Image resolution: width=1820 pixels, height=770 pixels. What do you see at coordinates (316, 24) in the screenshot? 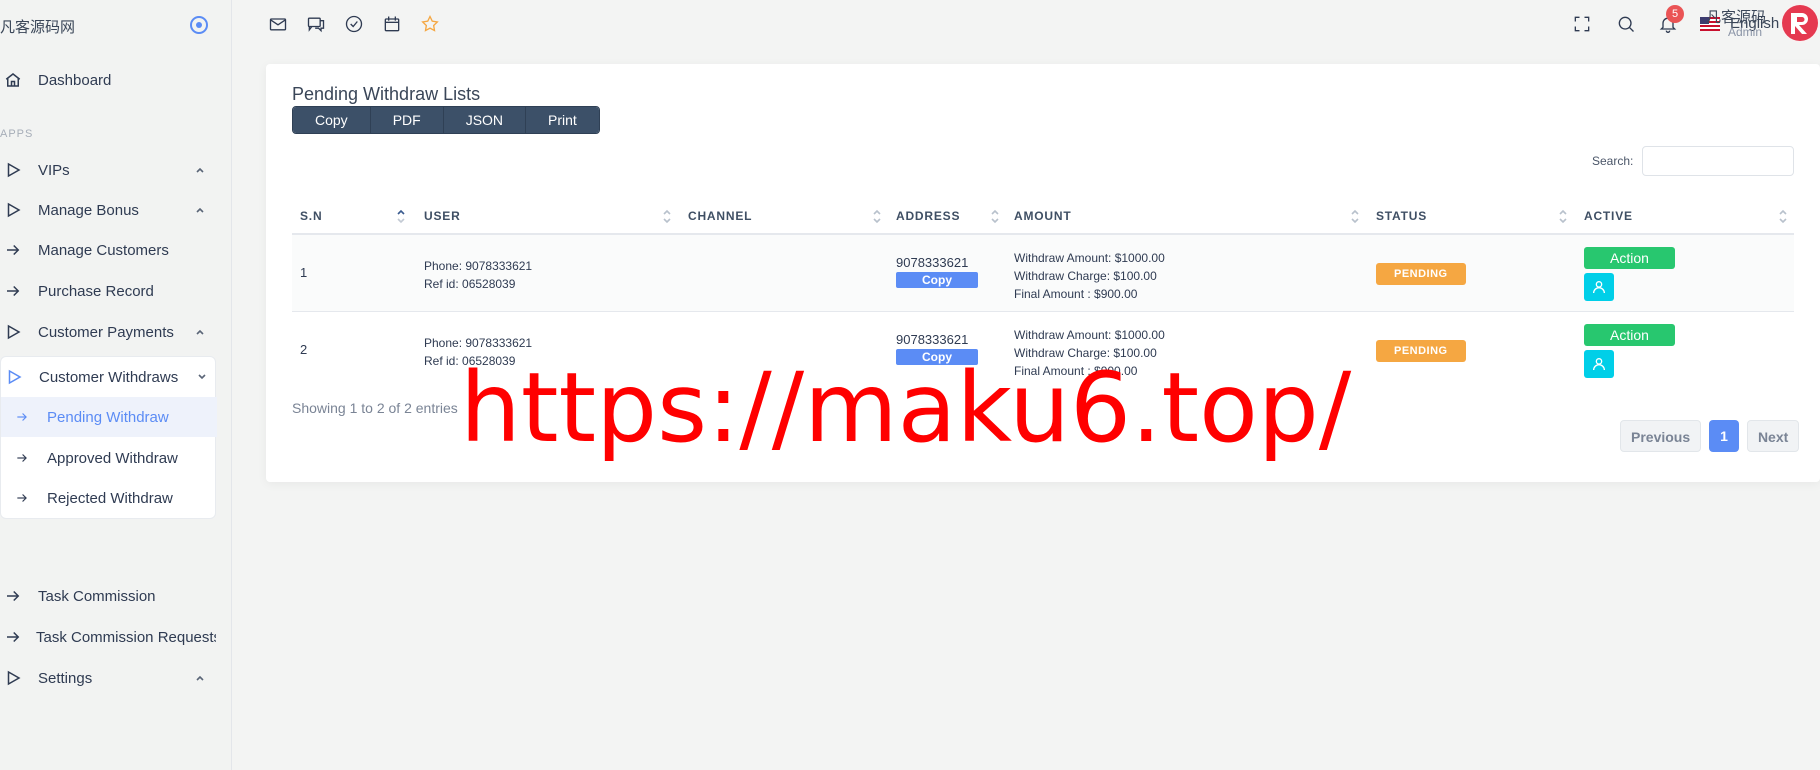
I see `chat-icon` at bounding box center [316, 24].